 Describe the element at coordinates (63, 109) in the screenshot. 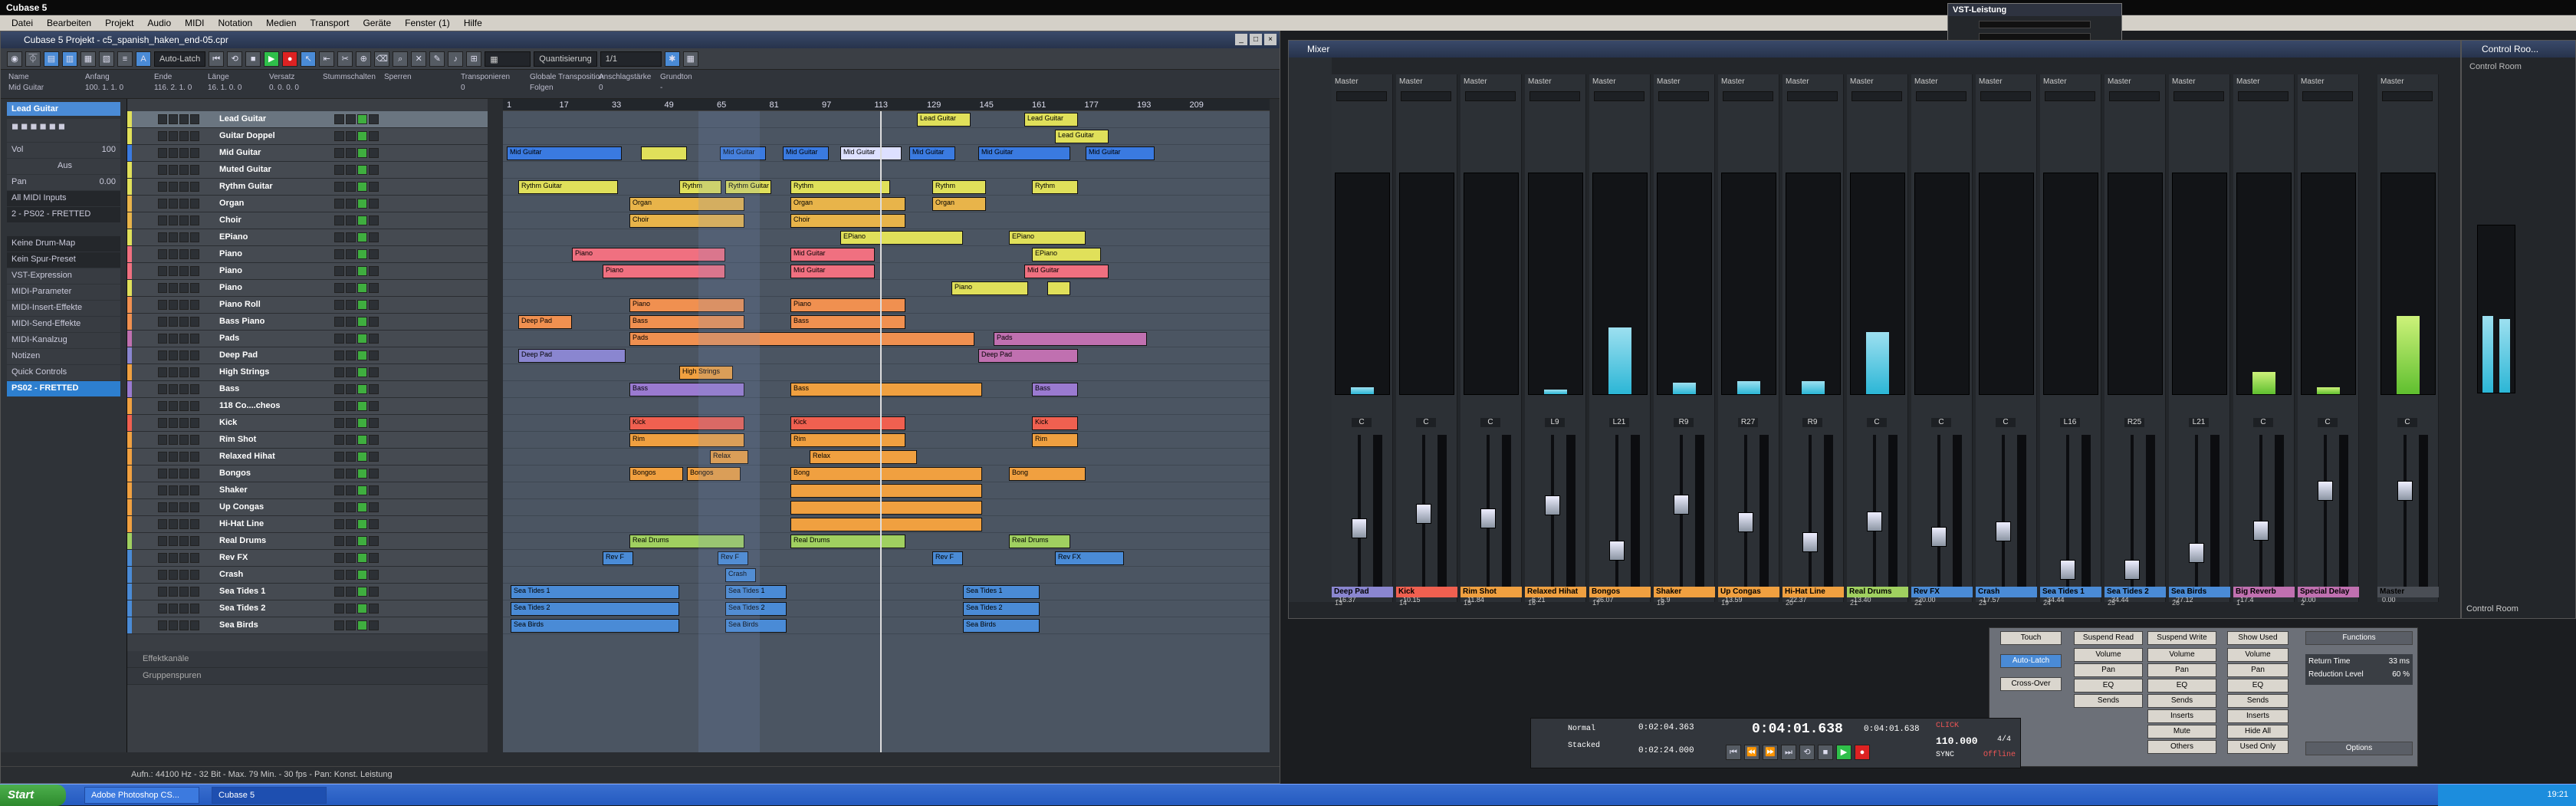

I see `inspector-track-name: Lead Guitar` at that location.